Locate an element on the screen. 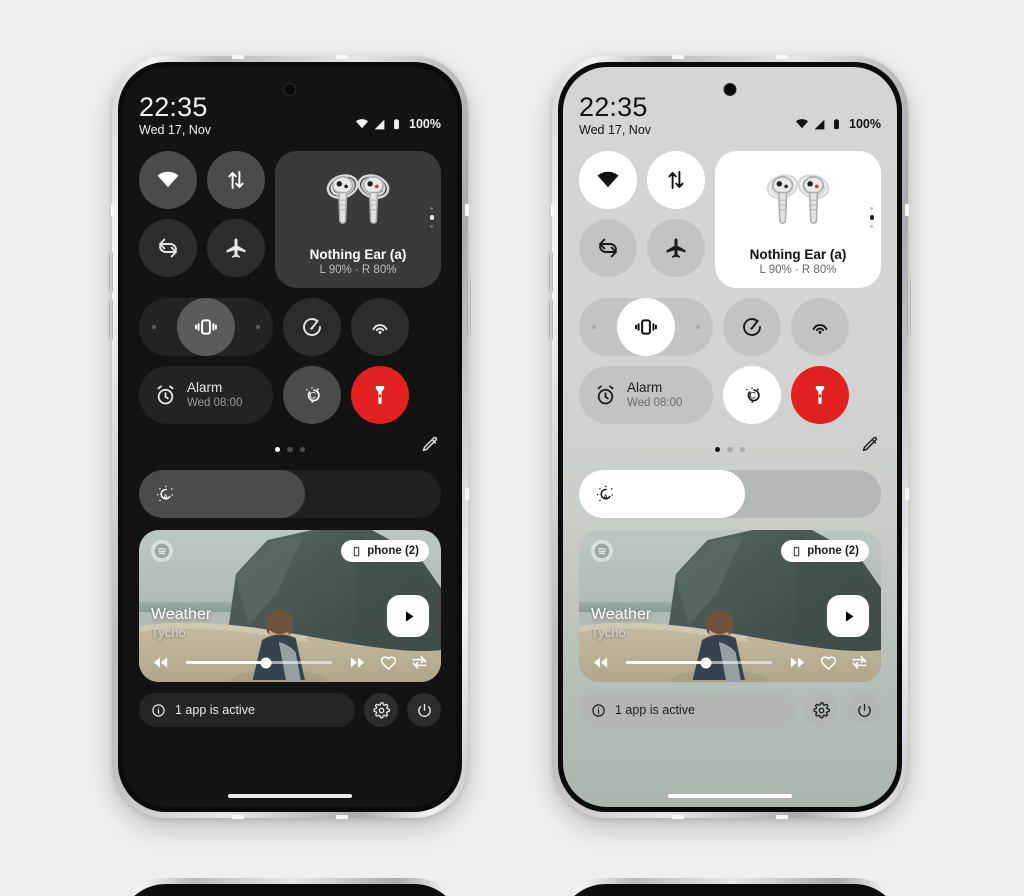 The width and height of the screenshot is (1024, 896). earbuds-icon is located at coordinates (798, 199).